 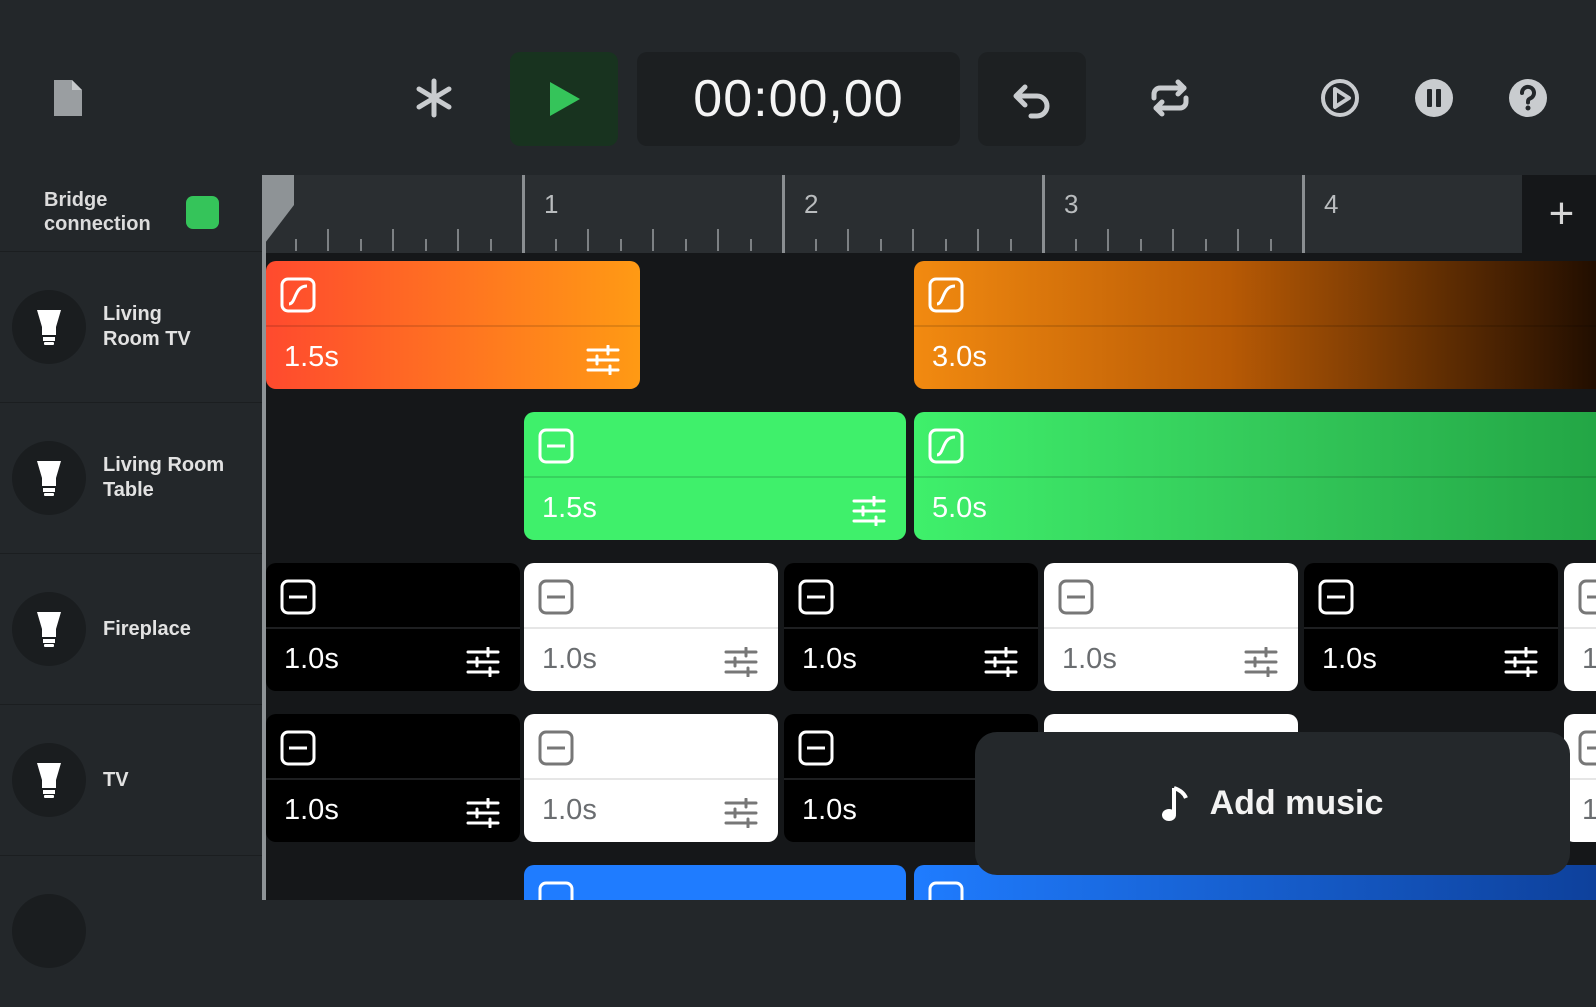 I want to click on bulb-icon, so click(x=49, y=780).